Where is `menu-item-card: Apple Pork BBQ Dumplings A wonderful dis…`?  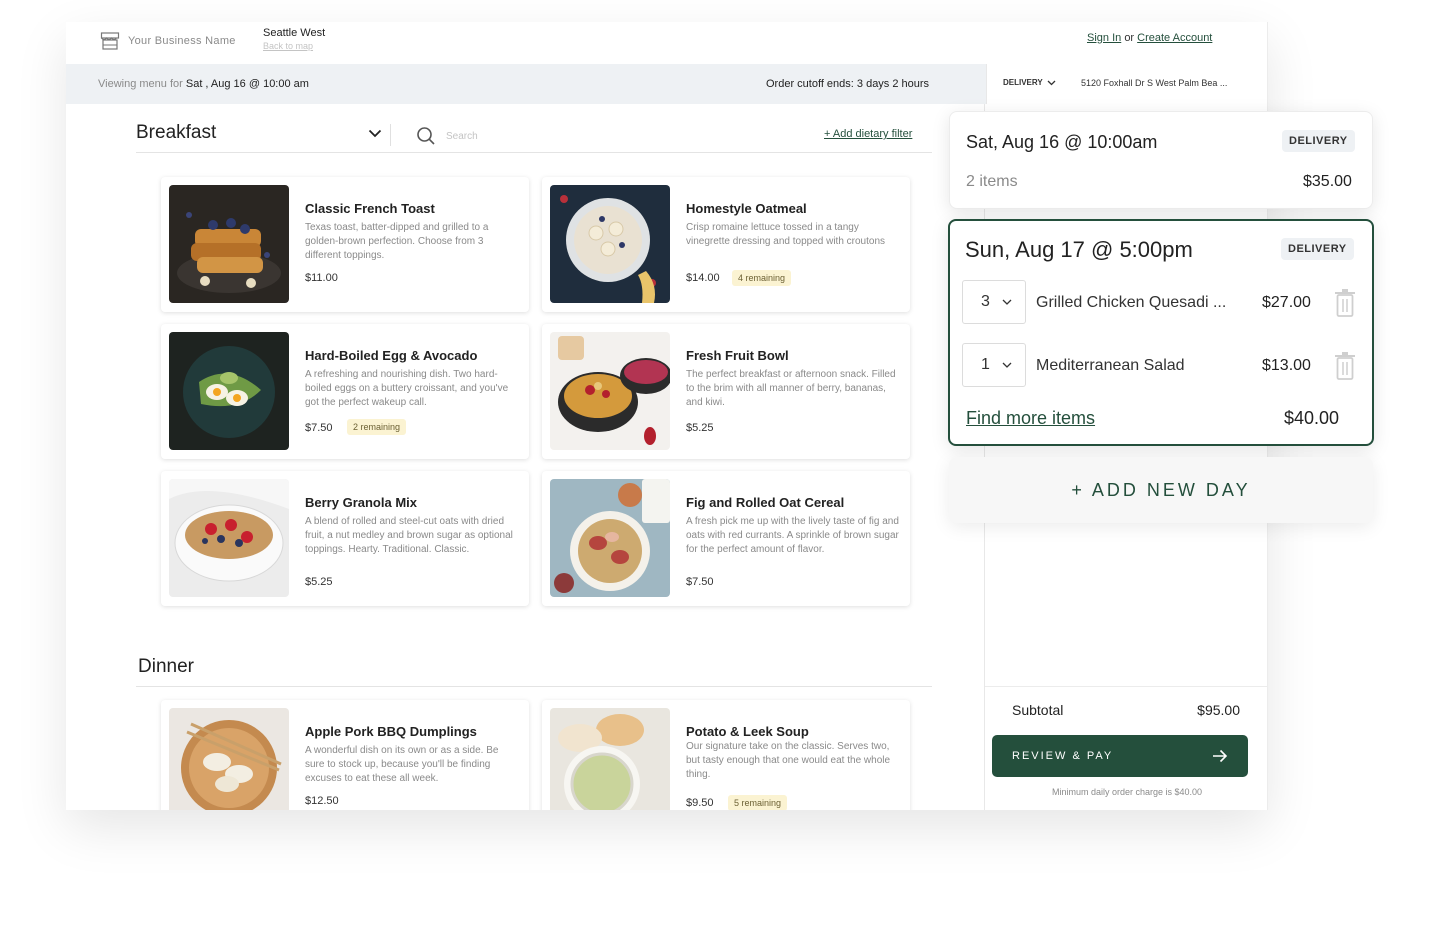 menu-item-card: Apple Pork BBQ Dumplings A wonderful dis… is located at coordinates (345, 755).